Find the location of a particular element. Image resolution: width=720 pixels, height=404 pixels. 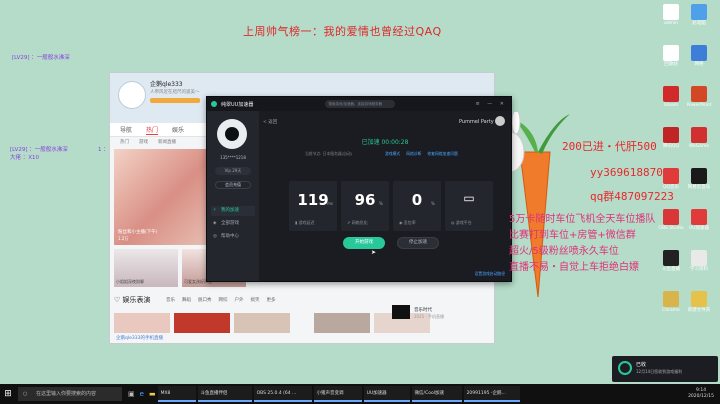

task-view-icon: ▣ is located at coordinates (131, 394).